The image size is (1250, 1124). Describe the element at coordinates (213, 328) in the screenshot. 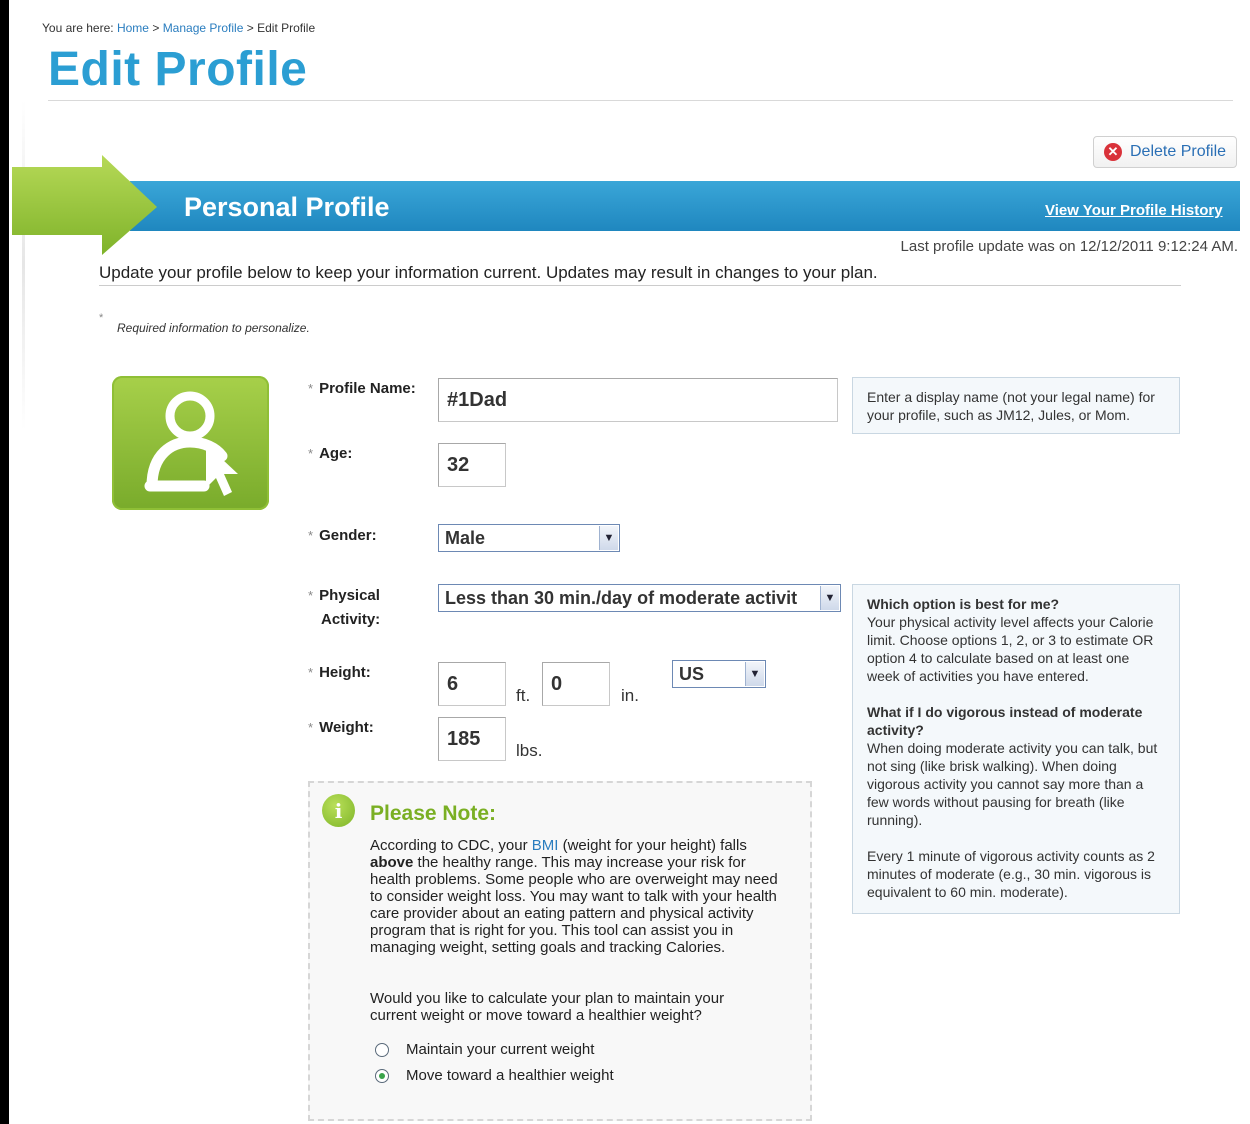

I see `required-note: Required information to personalize.` at that location.